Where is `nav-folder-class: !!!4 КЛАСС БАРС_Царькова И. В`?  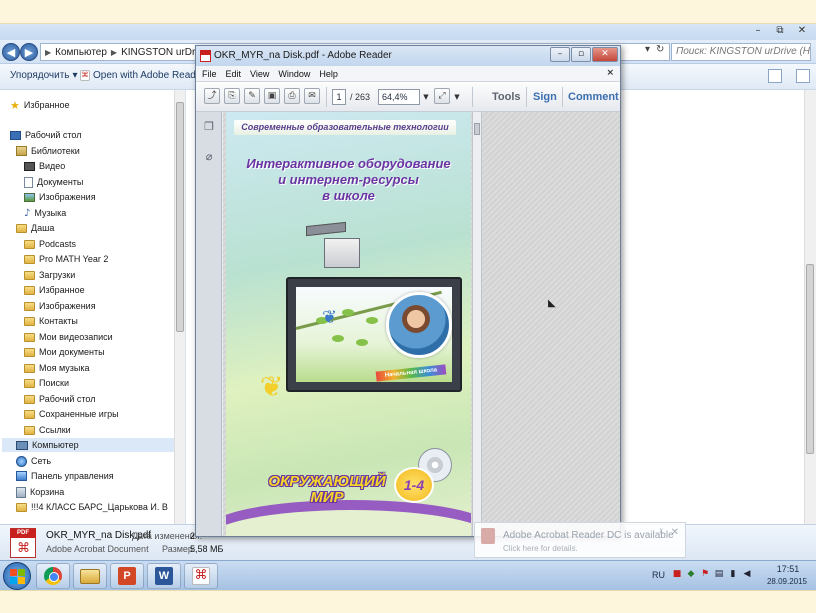
nav-folder-class: !!!4 КЛАСС БАРС_Царькова И. В is located at coordinates (92, 507).